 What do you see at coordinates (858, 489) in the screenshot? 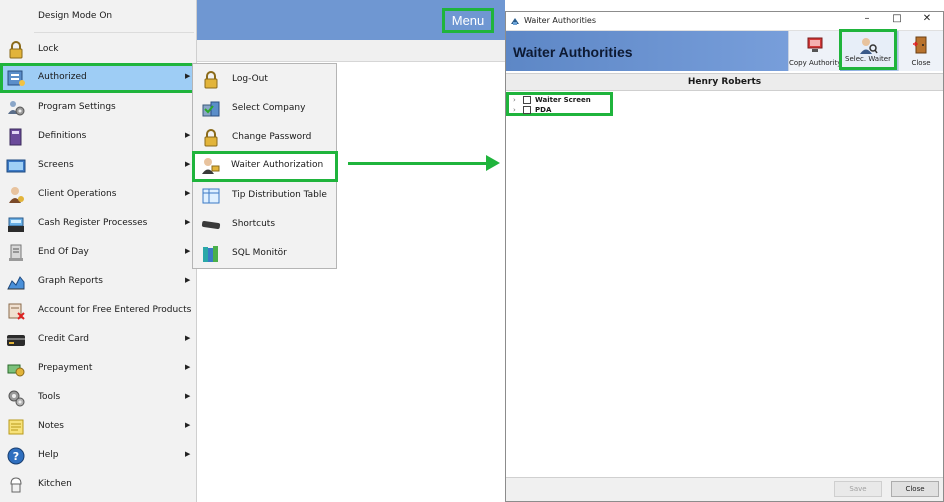
I see `save-button: Save` at bounding box center [858, 489].